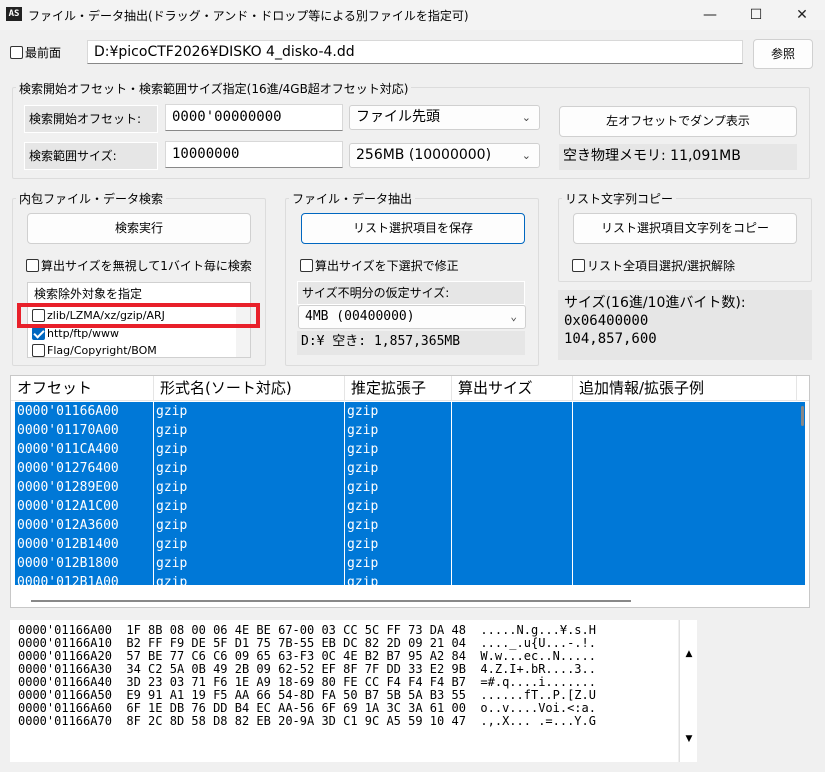  What do you see at coordinates (379, 265) in the screenshot?
I see `fix-size-checkbox: 算出サイズを下選択で修正` at bounding box center [379, 265].